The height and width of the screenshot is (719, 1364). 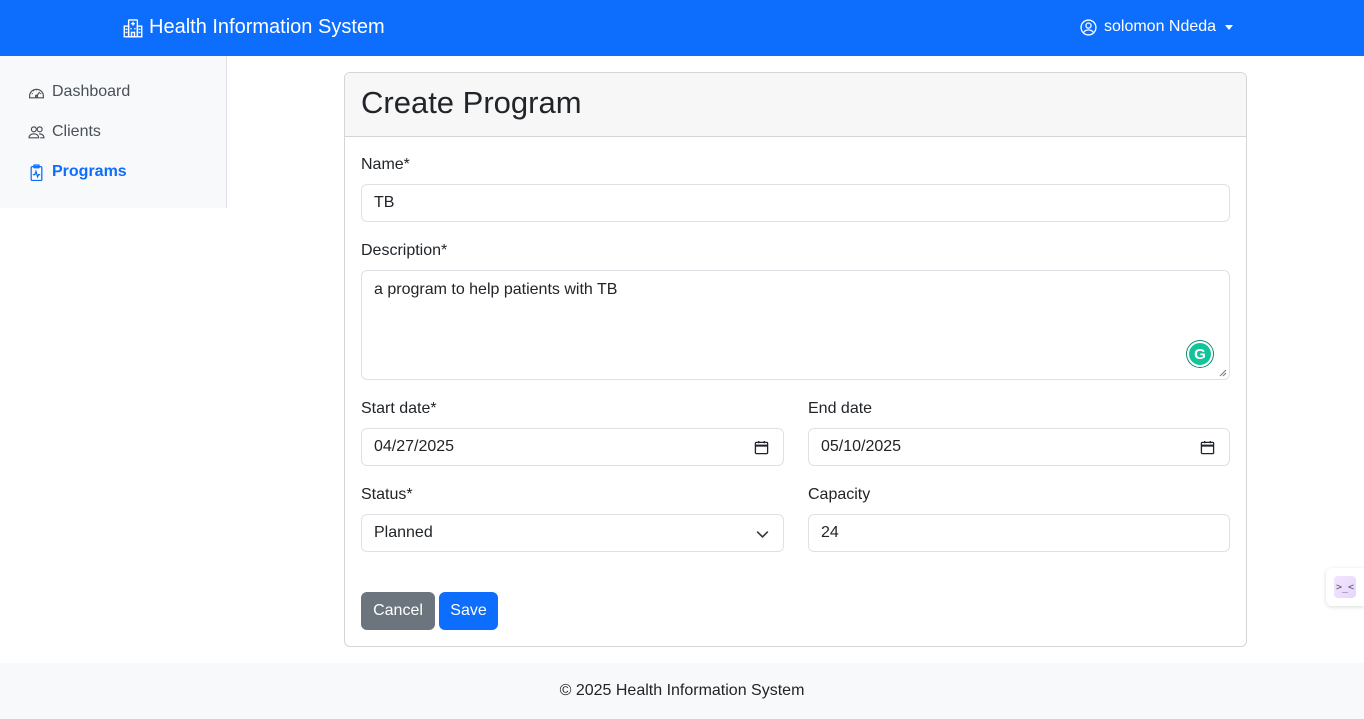 I want to click on brand-title: Health Information System, so click(x=267, y=27).